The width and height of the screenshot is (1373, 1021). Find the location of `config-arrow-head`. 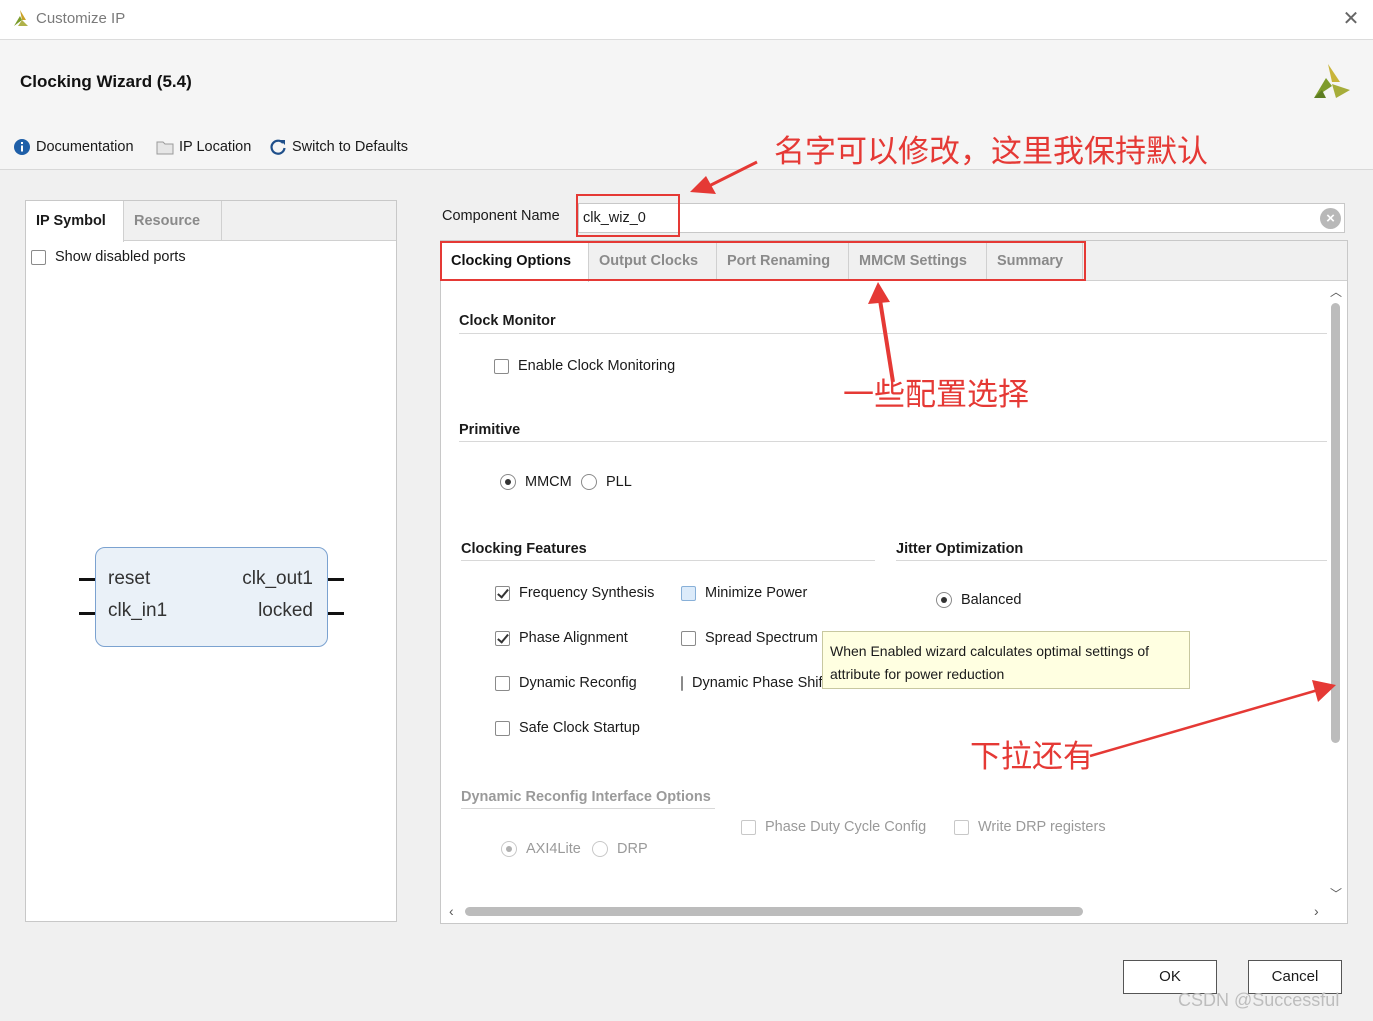

config-arrow-head is located at coordinates (879, 293).